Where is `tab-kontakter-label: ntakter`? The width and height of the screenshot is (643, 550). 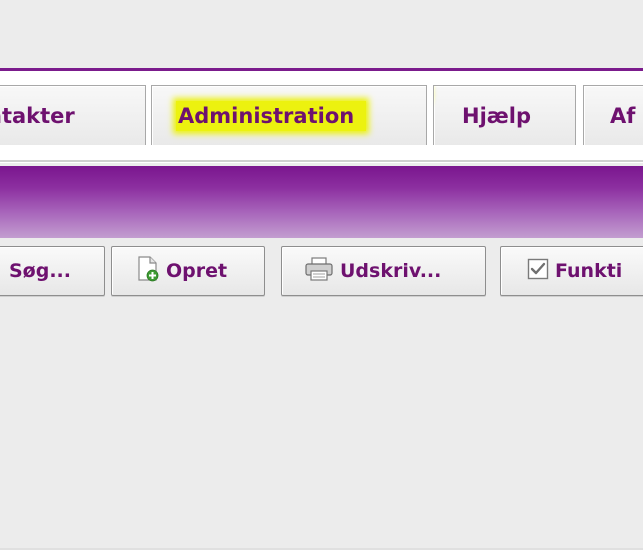 tab-kontakter-label: ntakter is located at coordinates (37, 115).